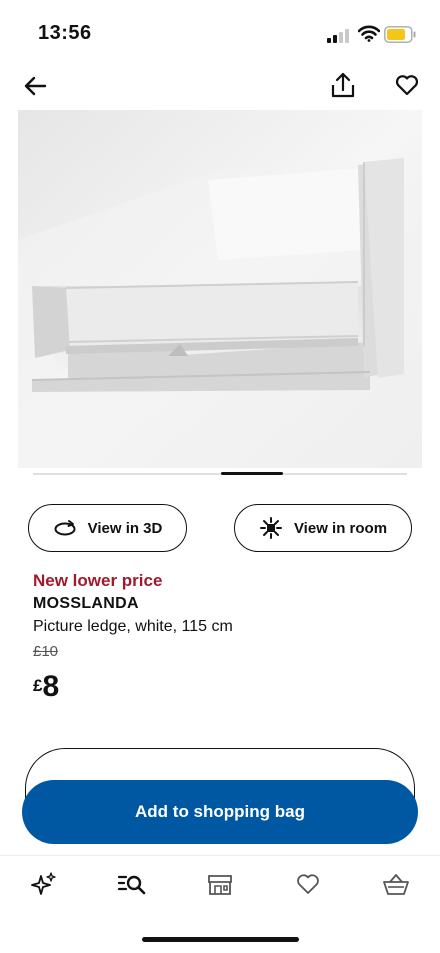 This screenshot has width=440, height=953. I want to click on tab-inspiration, so click(44, 884).